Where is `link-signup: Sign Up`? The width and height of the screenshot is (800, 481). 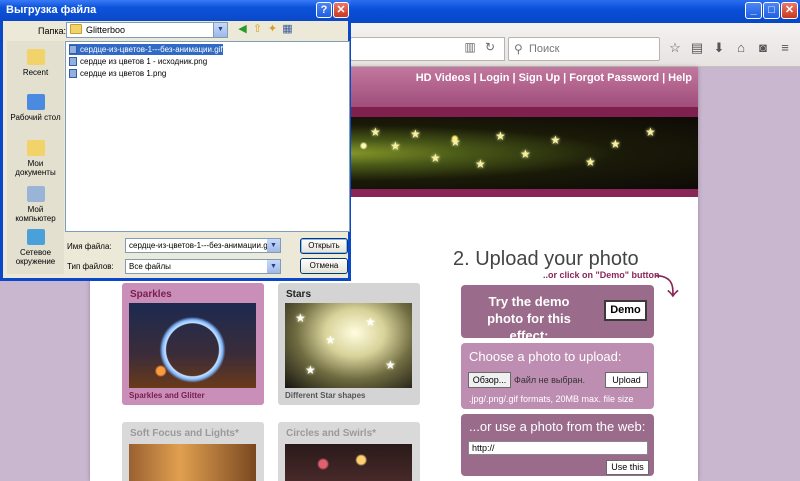 link-signup: Sign Up is located at coordinates (540, 78).